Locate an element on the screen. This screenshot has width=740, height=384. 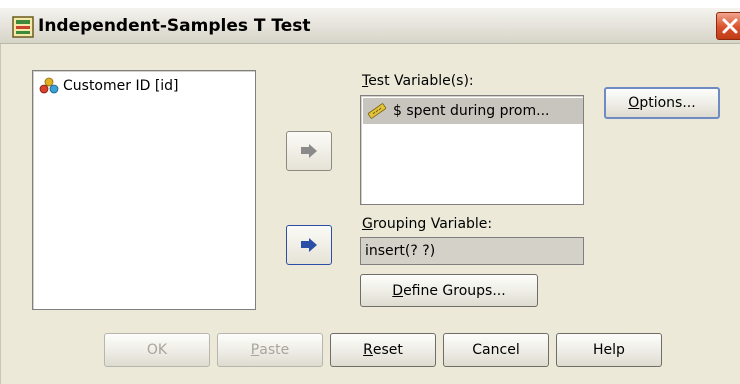
grouping-variable-value: insert(? ?) is located at coordinates (400, 251).